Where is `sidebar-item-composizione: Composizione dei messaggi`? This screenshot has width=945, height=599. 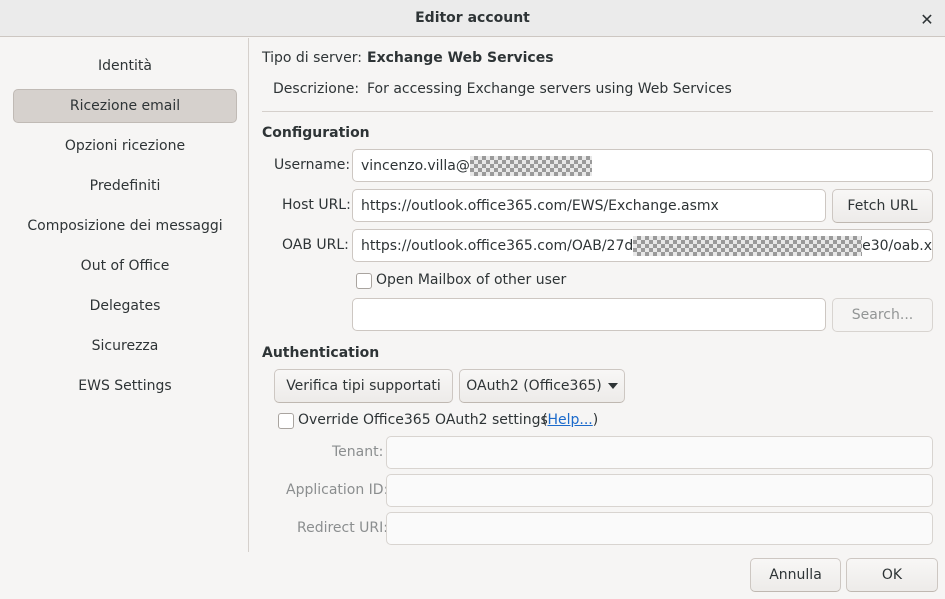 sidebar-item-composizione: Composizione dei messaggi is located at coordinates (125, 226).